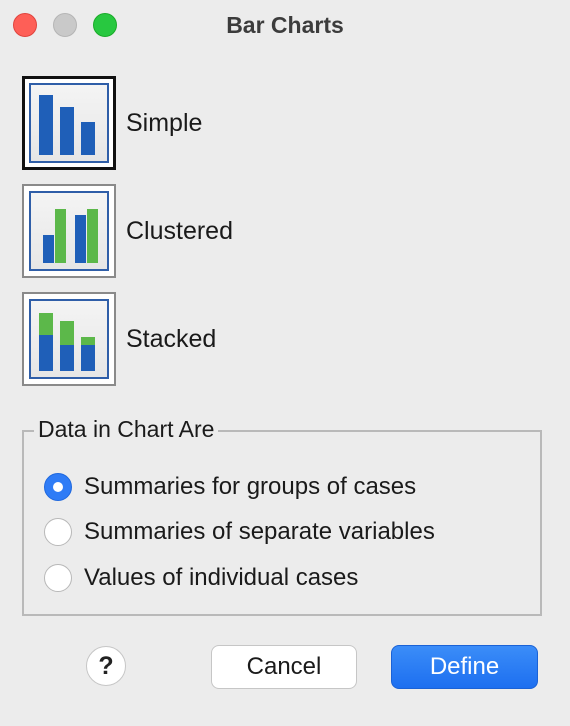  Describe the element at coordinates (164, 122) in the screenshot. I see `chart-type-label: Simple` at that location.